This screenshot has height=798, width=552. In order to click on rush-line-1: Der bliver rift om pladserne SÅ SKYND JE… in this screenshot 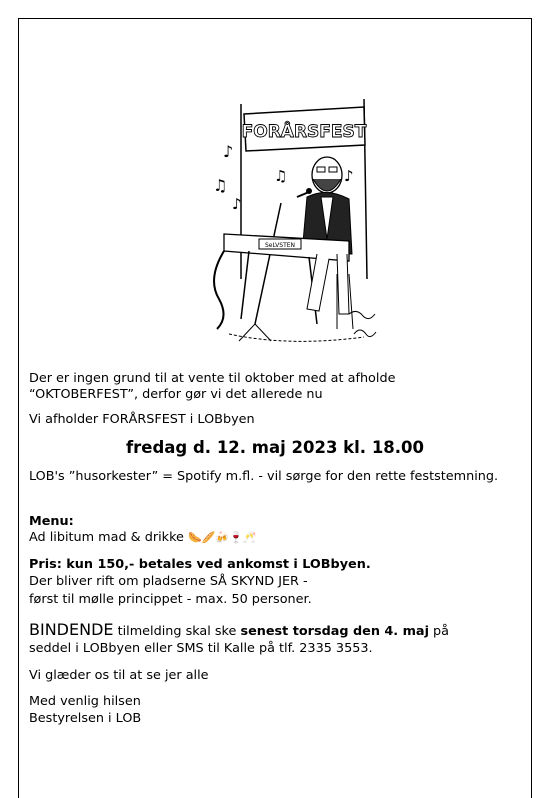, I will do `click(168, 581)`.